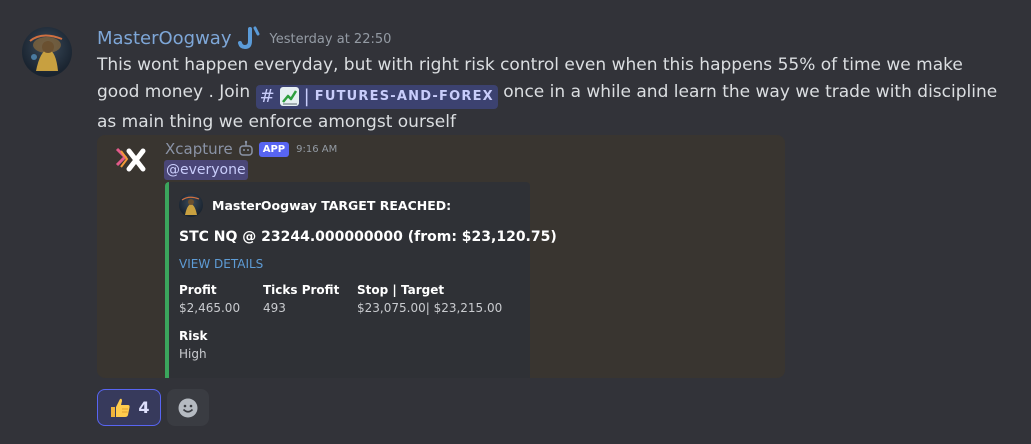  I want to click on reaction-thumbs-up: 4, so click(129, 407).